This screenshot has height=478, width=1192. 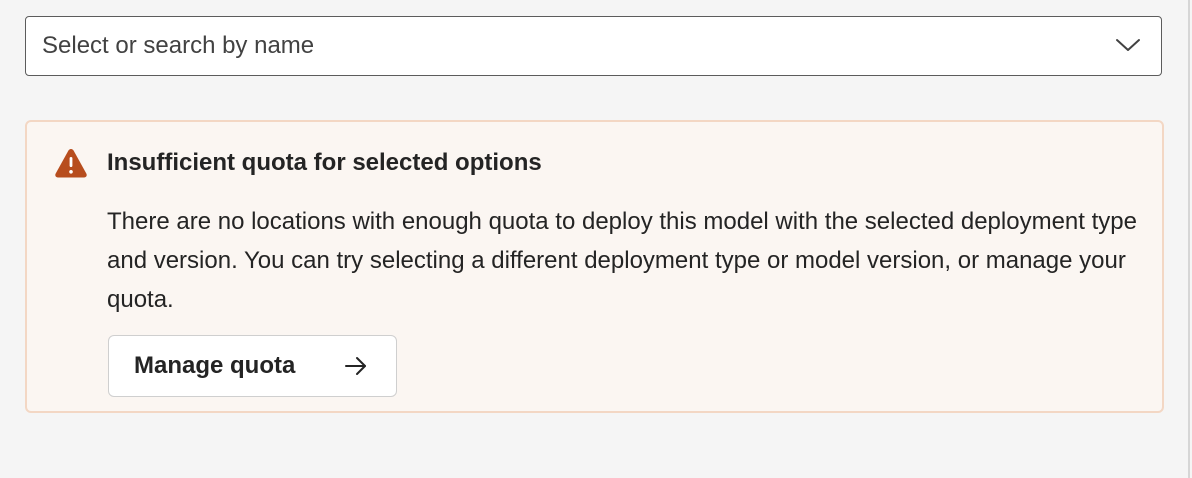 I want to click on model-select-dropdown, so click(x=593, y=46).